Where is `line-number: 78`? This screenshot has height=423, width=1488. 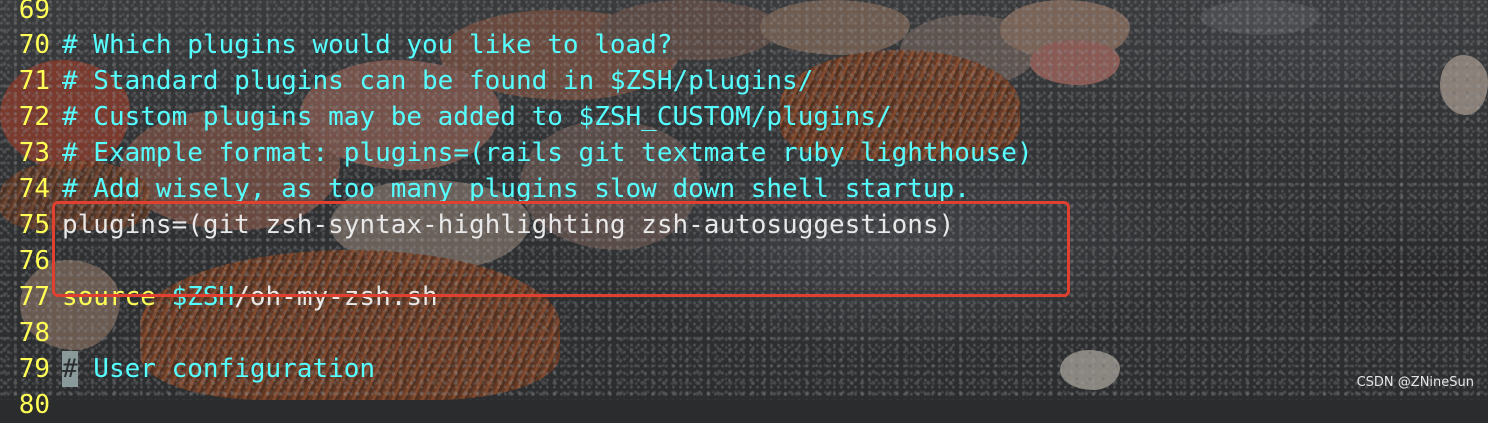 line-number: 78 is located at coordinates (34, 333).